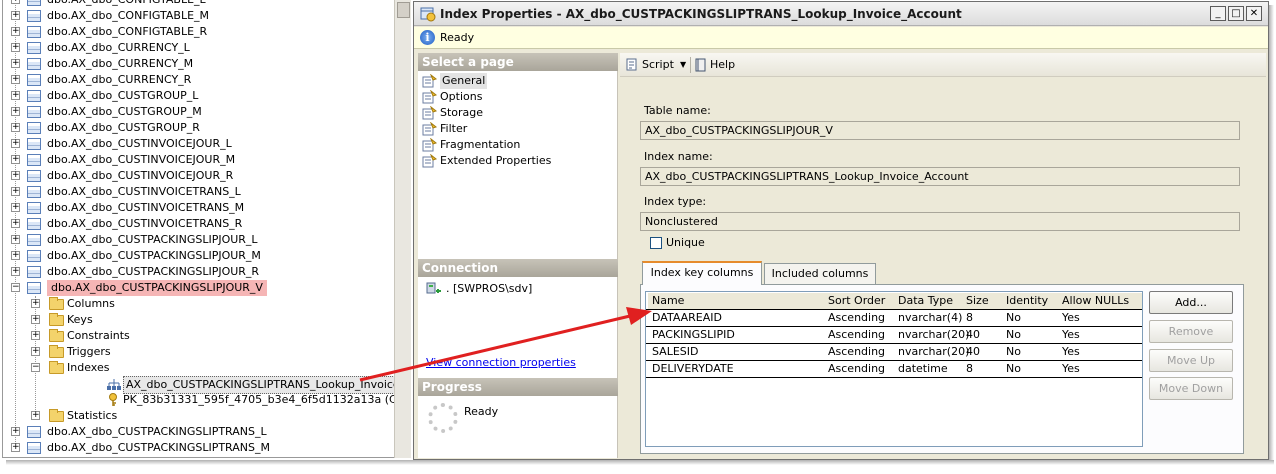 The width and height of the screenshot is (1276, 474). I want to click on scroll-thumb, so click(403, 10).